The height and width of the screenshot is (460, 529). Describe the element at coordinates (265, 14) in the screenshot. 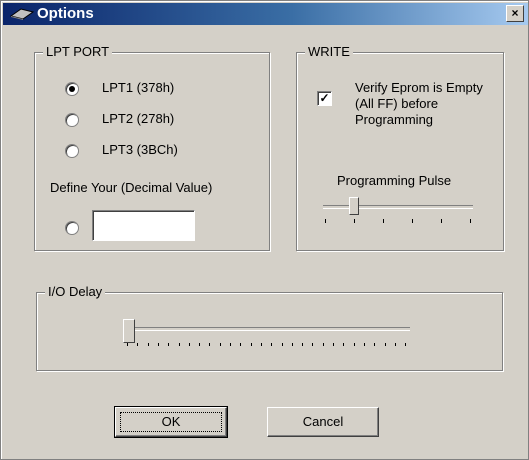

I see `title-bar: Options ×` at that location.